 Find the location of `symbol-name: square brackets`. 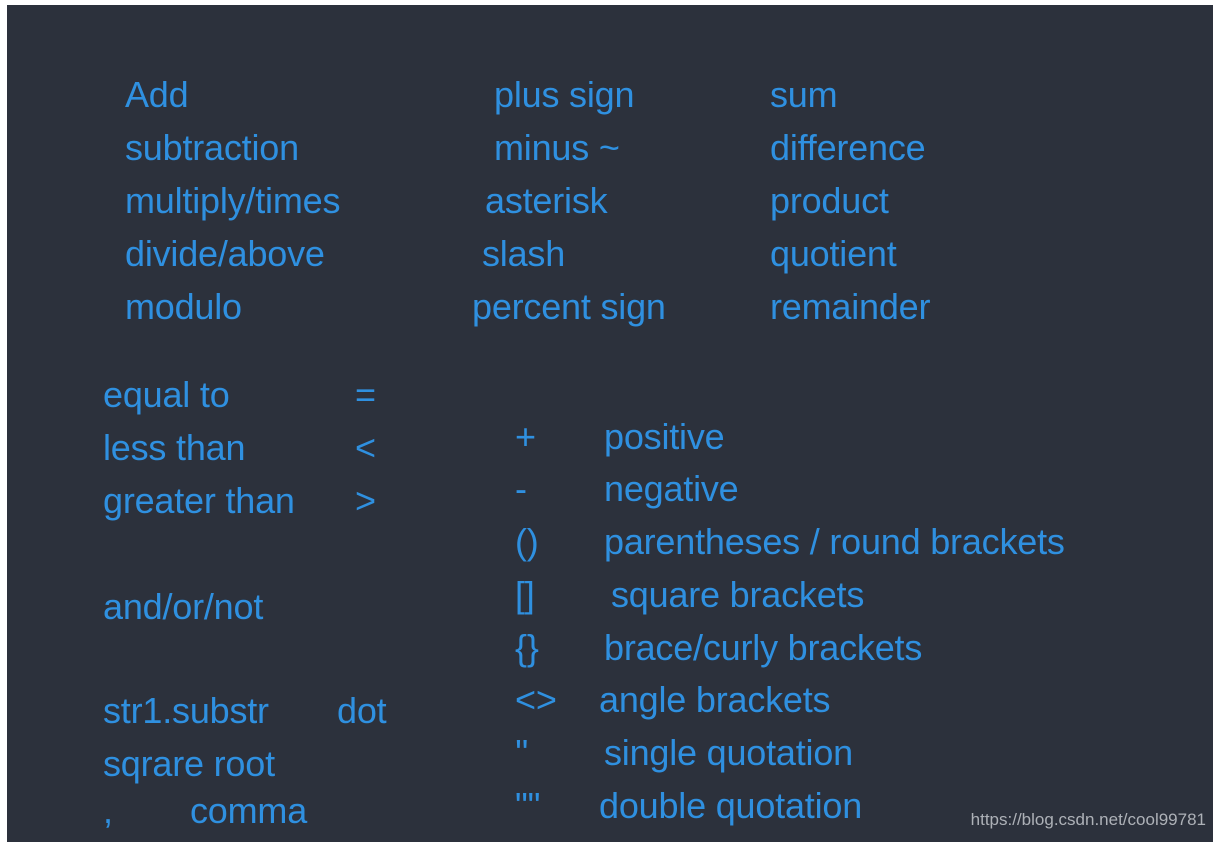

symbol-name: square brackets is located at coordinates (738, 594).